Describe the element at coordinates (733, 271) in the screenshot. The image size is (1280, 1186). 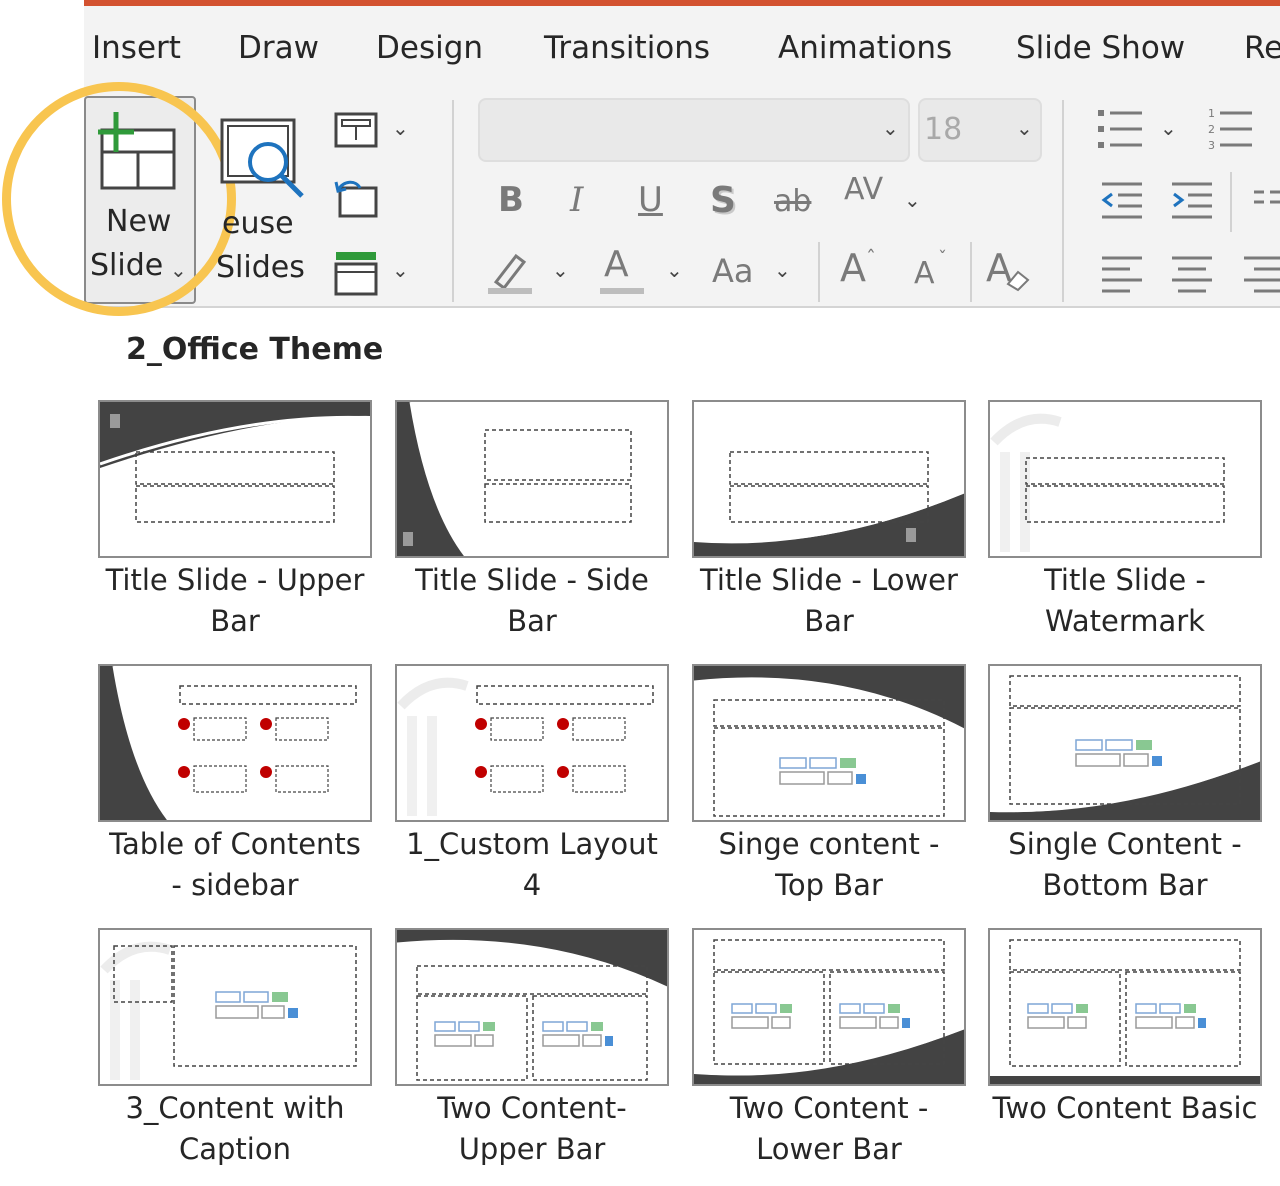
I see `change-case-button: Aa` at that location.